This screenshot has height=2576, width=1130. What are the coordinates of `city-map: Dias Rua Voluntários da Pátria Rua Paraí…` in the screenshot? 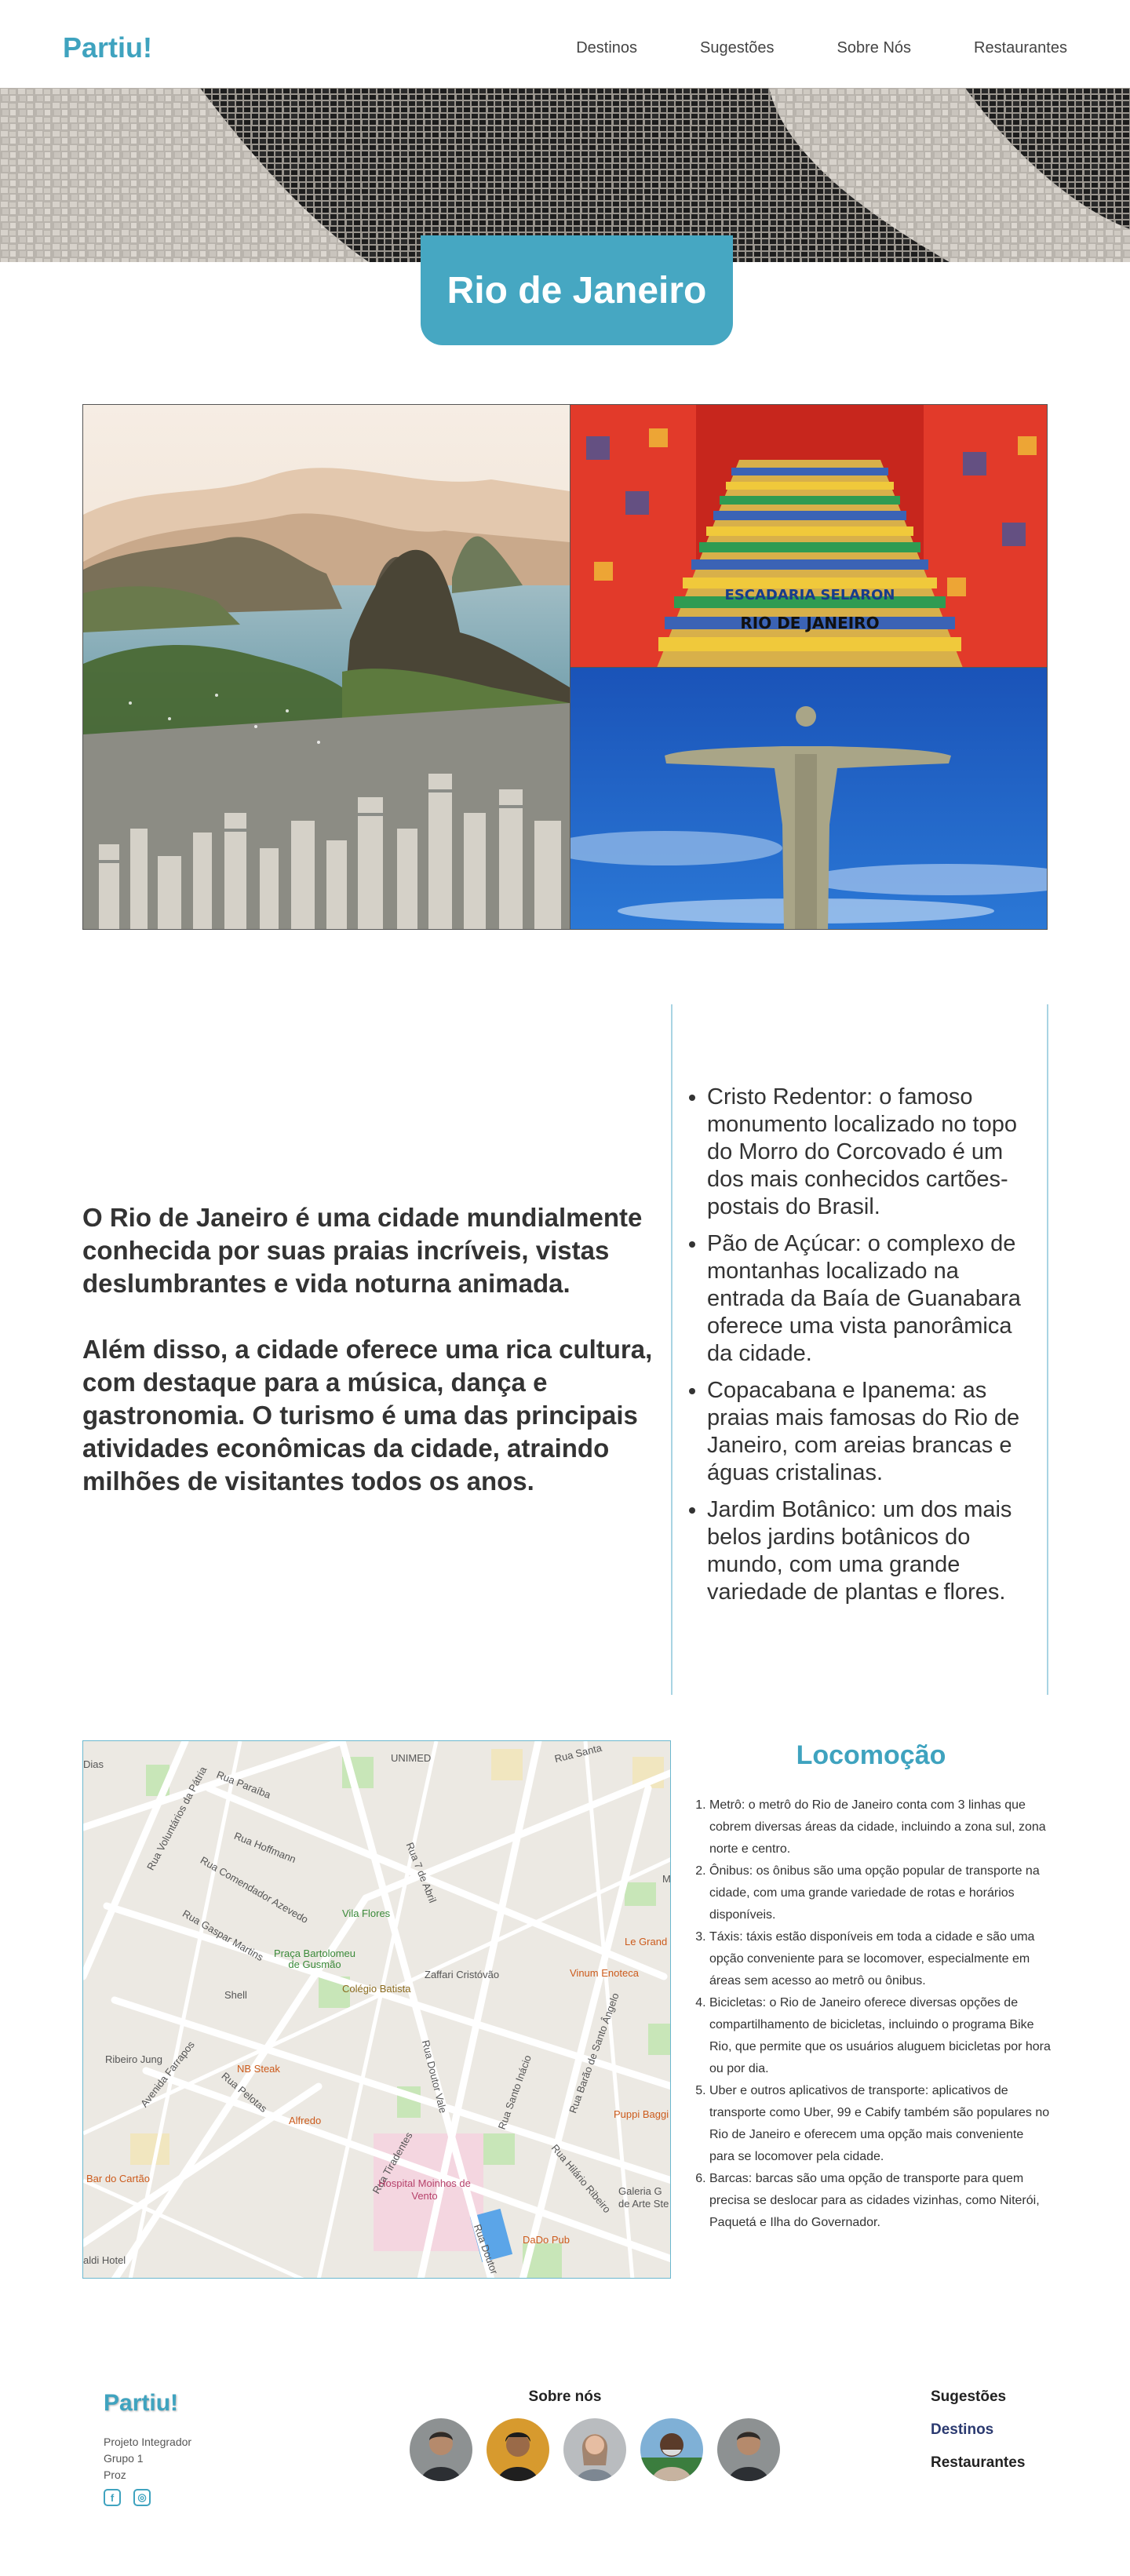 It's located at (376, 2009).